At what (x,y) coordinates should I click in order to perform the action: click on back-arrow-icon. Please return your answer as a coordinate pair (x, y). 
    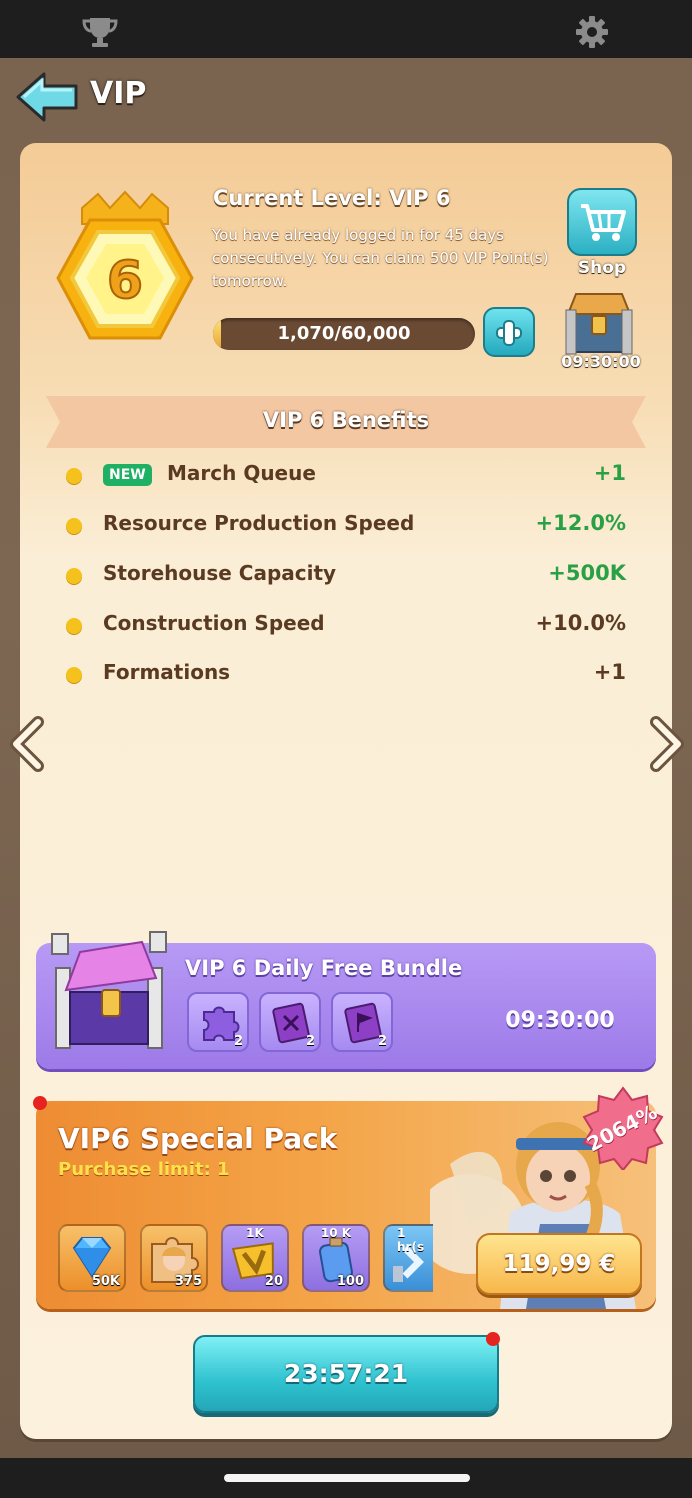
    Looking at the image, I should click on (47, 97).